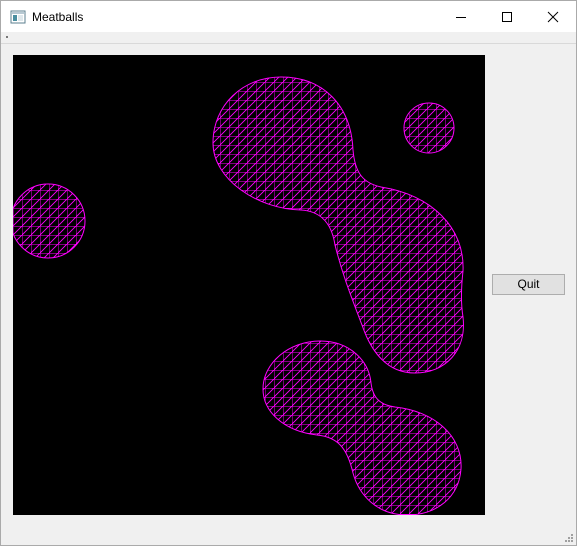 The height and width of the screenshot is (546, 577). I want to click on quit-button: Quit, so click(528, 284).